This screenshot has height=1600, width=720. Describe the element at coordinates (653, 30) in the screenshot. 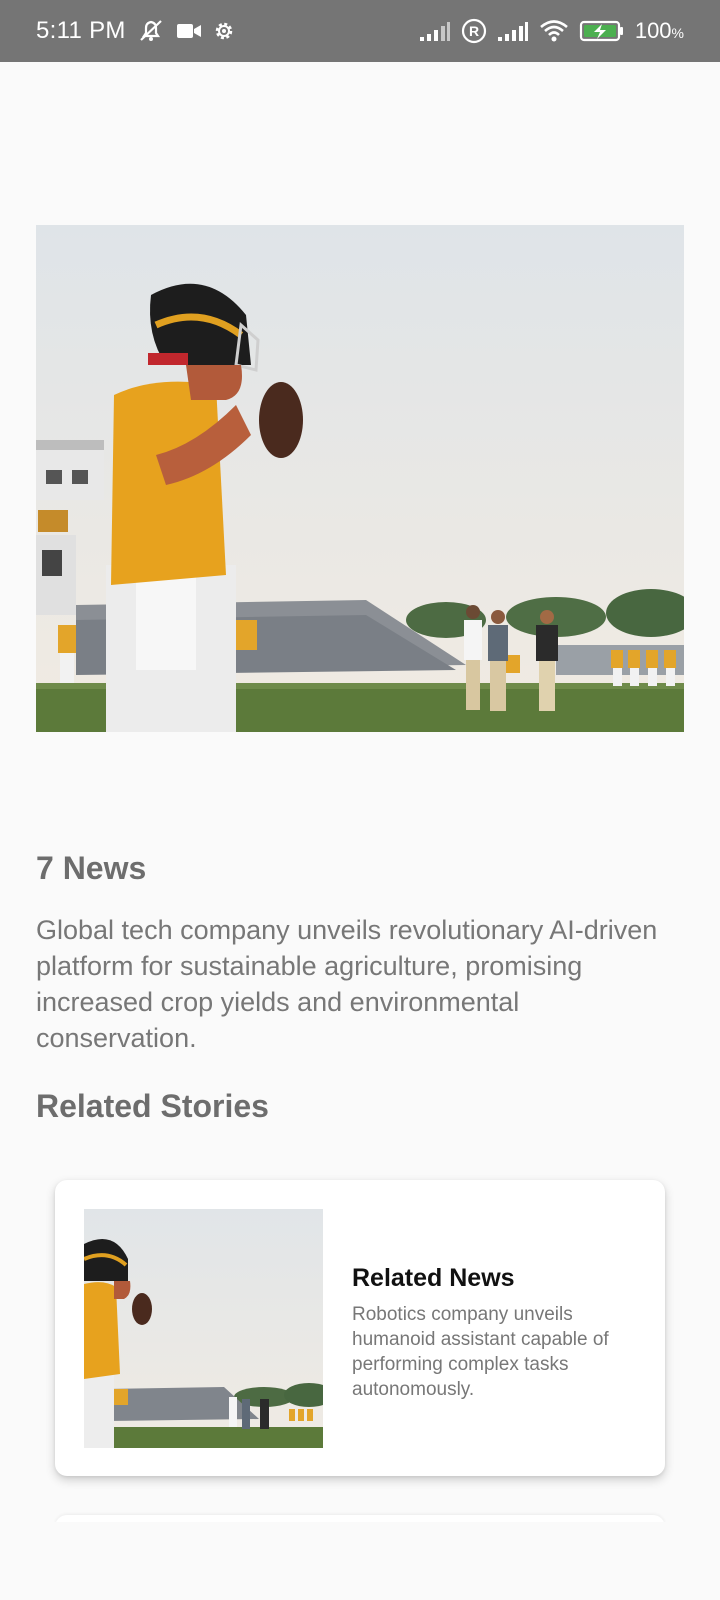

I see `battery-value: 100` at that location.